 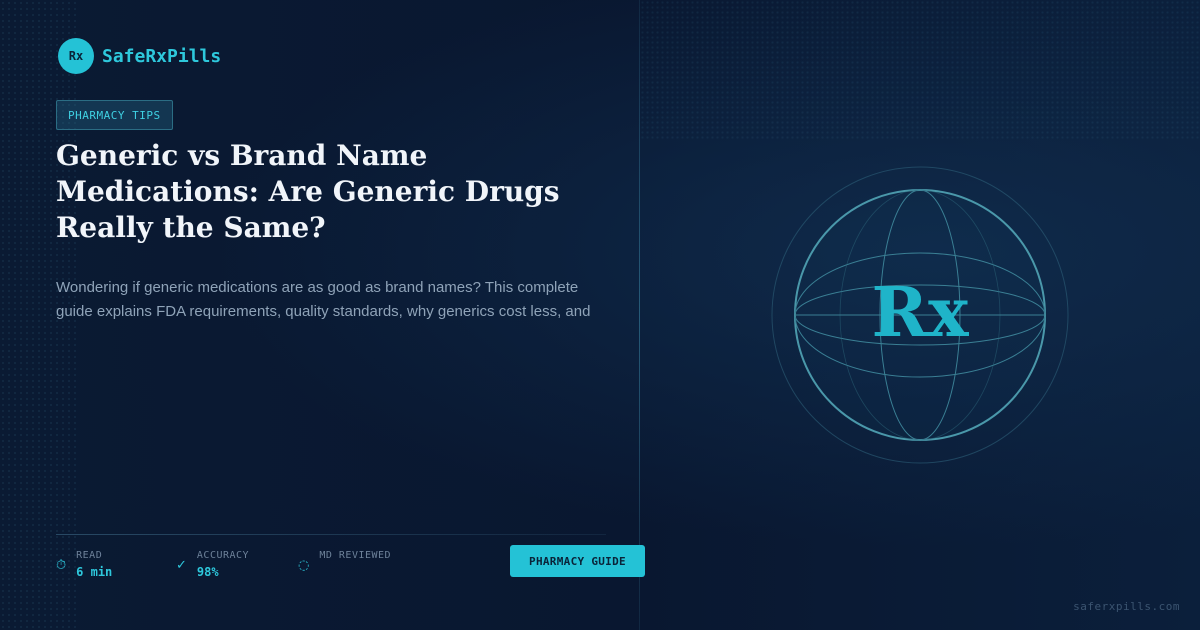 What do you see at coordinates (84, 564) in the screenshot?
I see `stat-read-time: ⏱ READ 6 min` at bounding box center [84, 564].